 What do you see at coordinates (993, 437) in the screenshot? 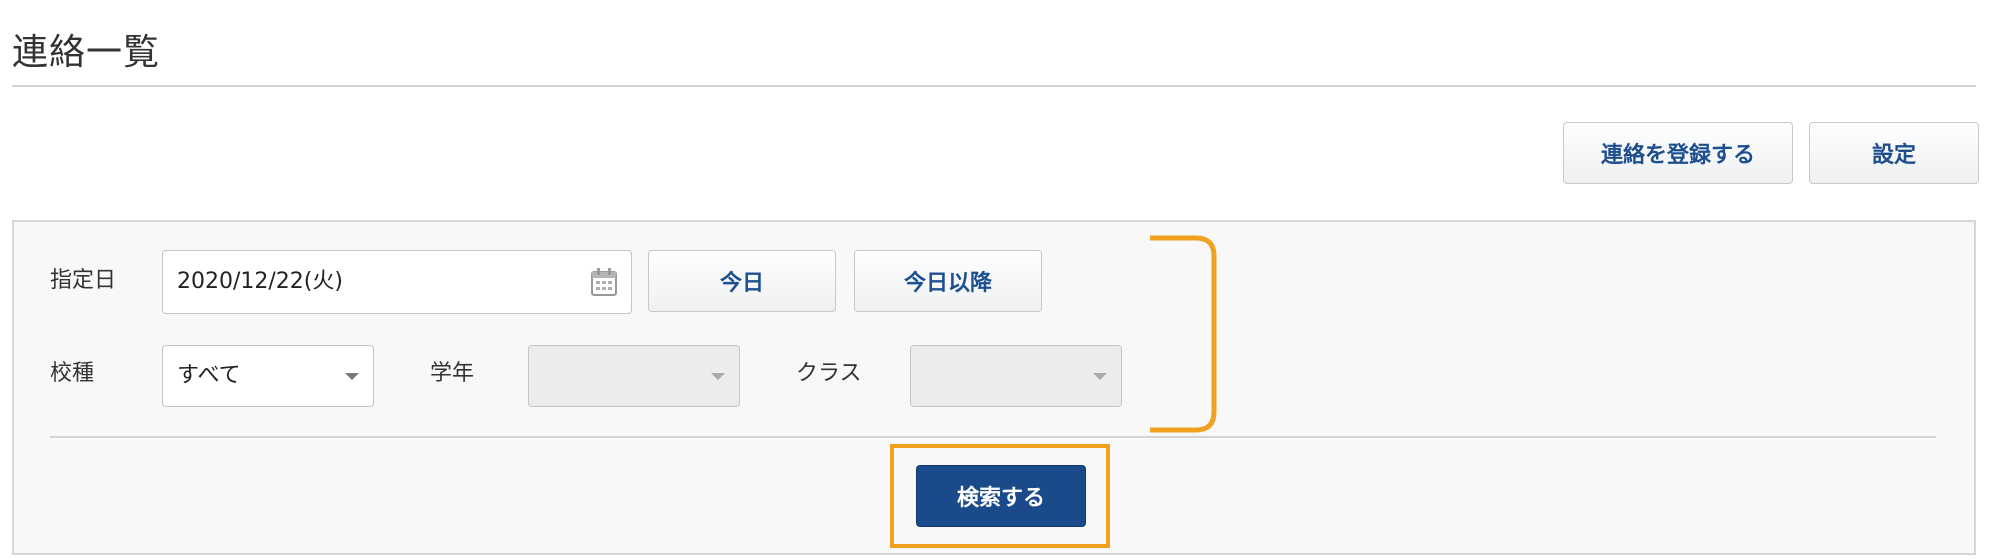
I see `panel-divider` at bounding box center [993, 437].